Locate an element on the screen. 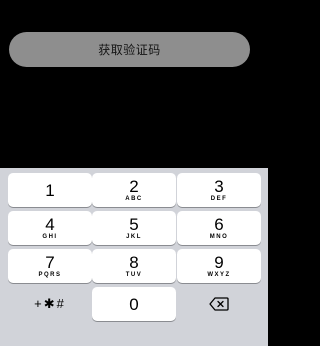 The height and width of the screenshot is (346, 320). key-letters: JKL is located at coordinates (134, 236).